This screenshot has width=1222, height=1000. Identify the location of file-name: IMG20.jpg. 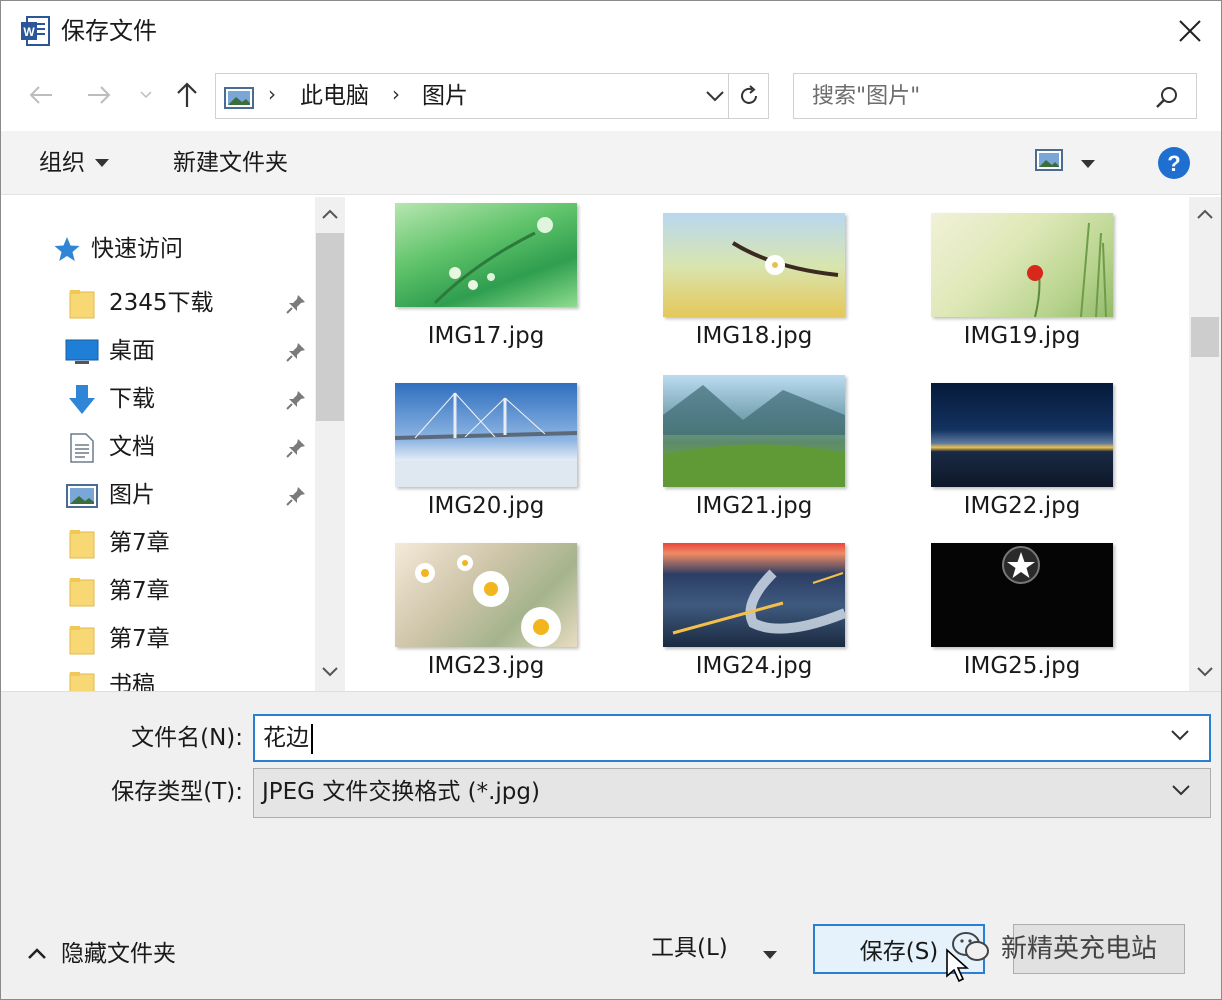
(486, 506).